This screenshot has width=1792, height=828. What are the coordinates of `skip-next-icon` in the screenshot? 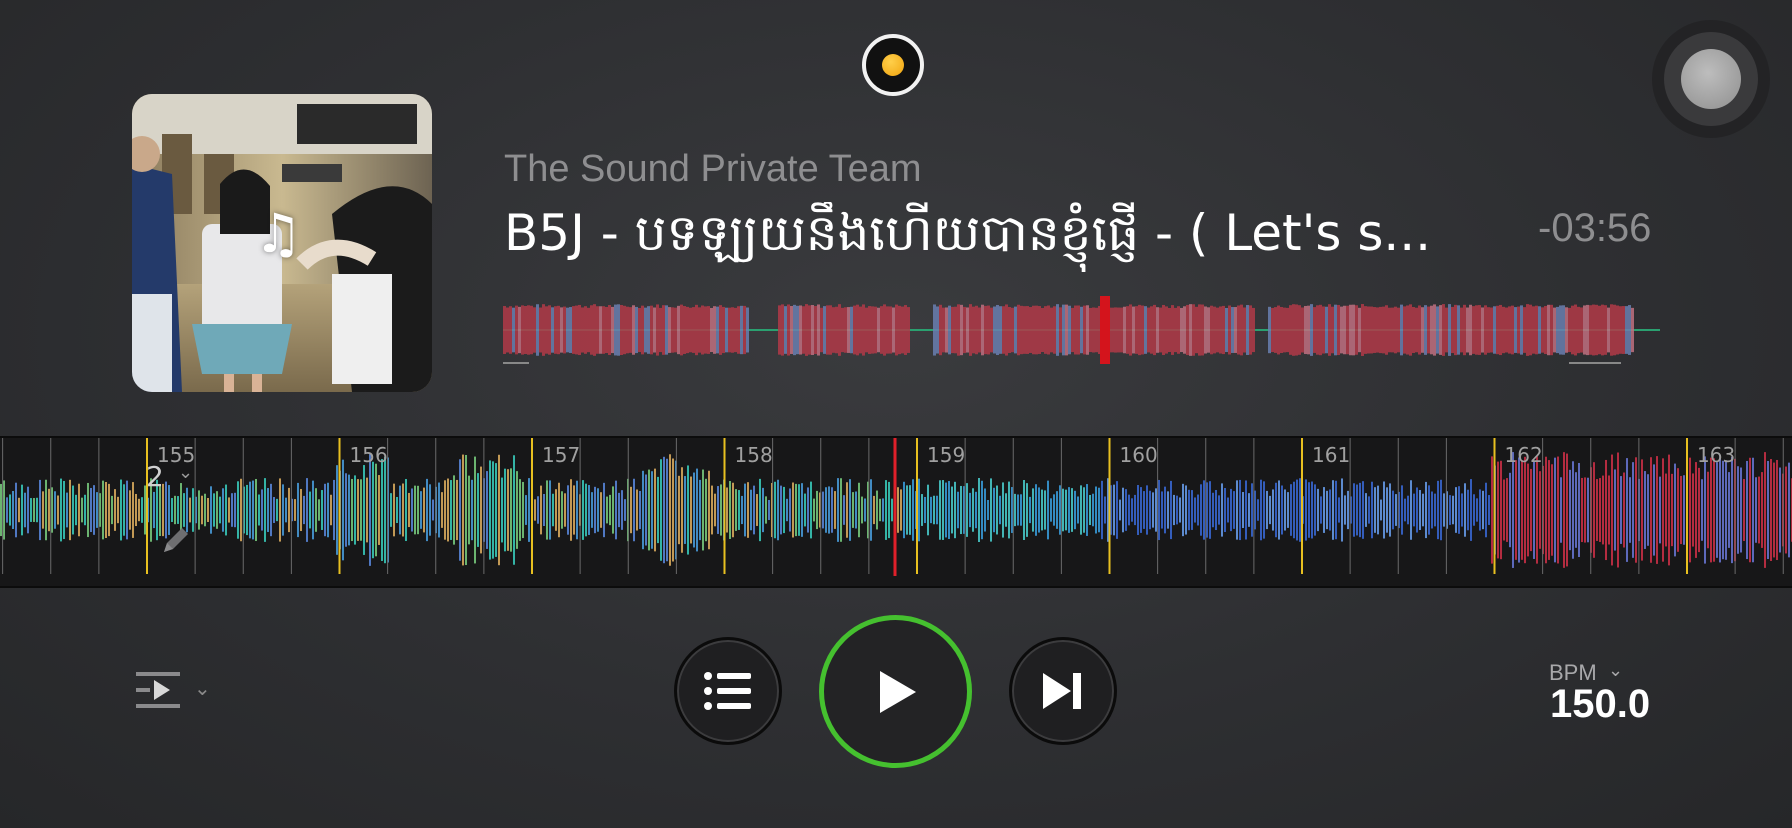 It's located at (1062, 691).